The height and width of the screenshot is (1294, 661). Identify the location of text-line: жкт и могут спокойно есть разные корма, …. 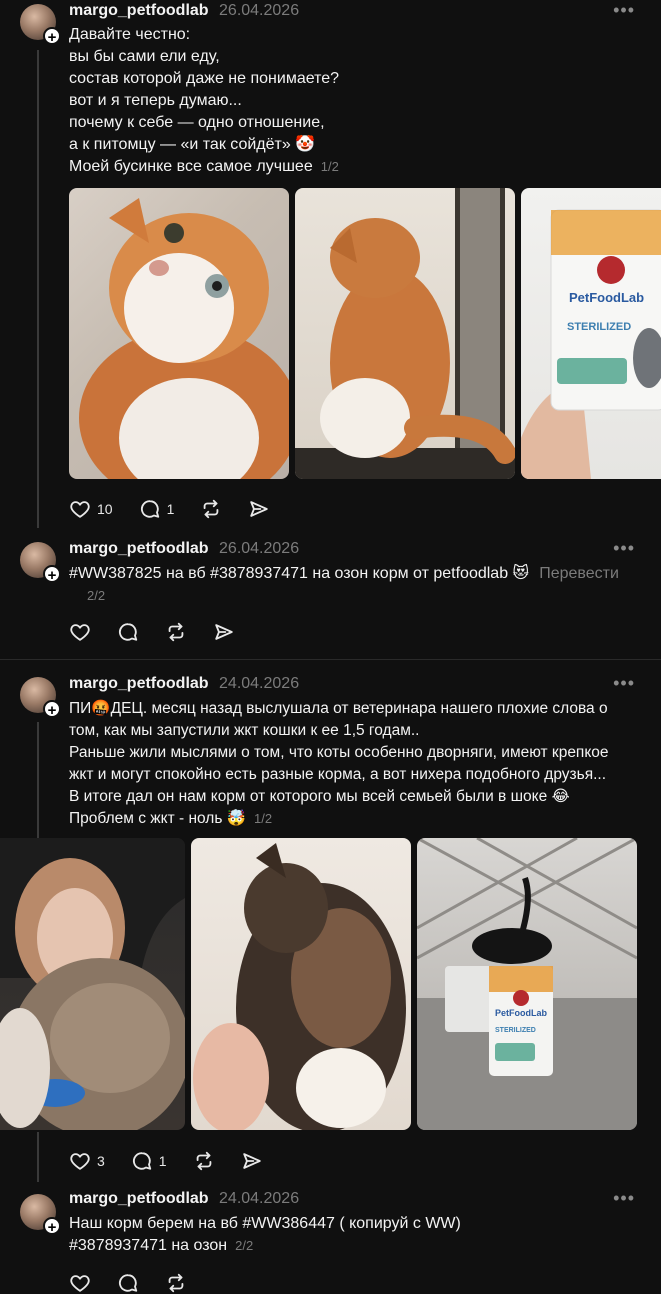
(338, 774).